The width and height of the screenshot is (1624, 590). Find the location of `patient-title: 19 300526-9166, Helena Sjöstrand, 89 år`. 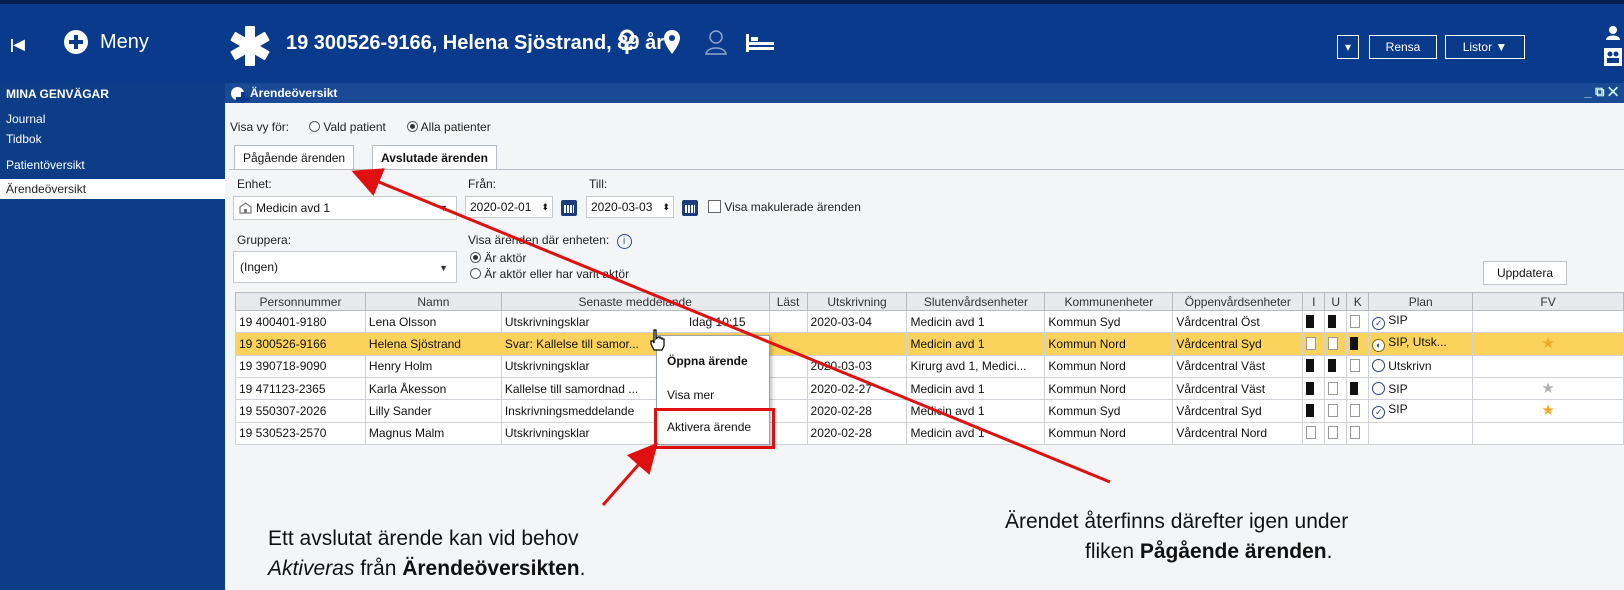

patient-title: 19 300526-9166, Helena Sjöstrand, 89 år is located at coordinates (475, 43).